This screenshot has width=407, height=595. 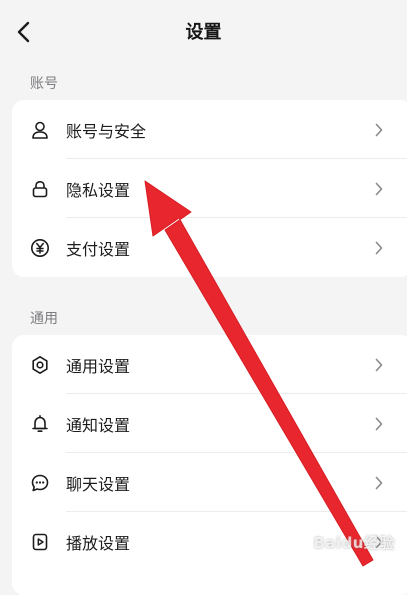 I want to click on watermark-logo: Baidu经验, so click(x=354, y=543).